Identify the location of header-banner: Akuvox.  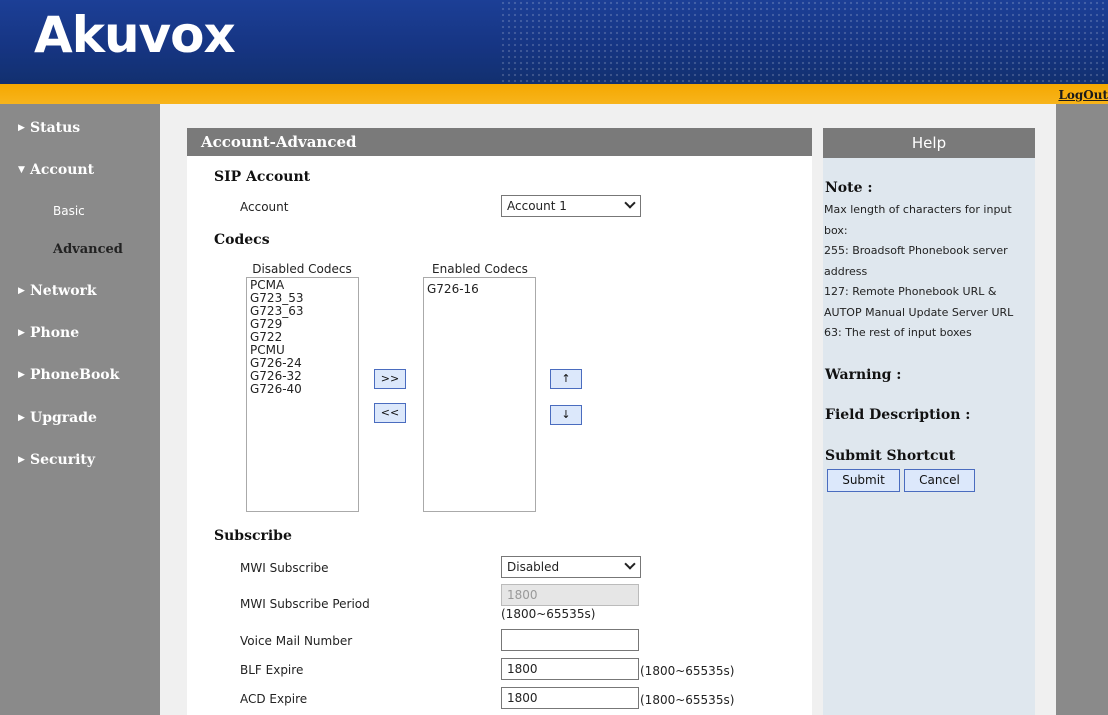
(554, 42).